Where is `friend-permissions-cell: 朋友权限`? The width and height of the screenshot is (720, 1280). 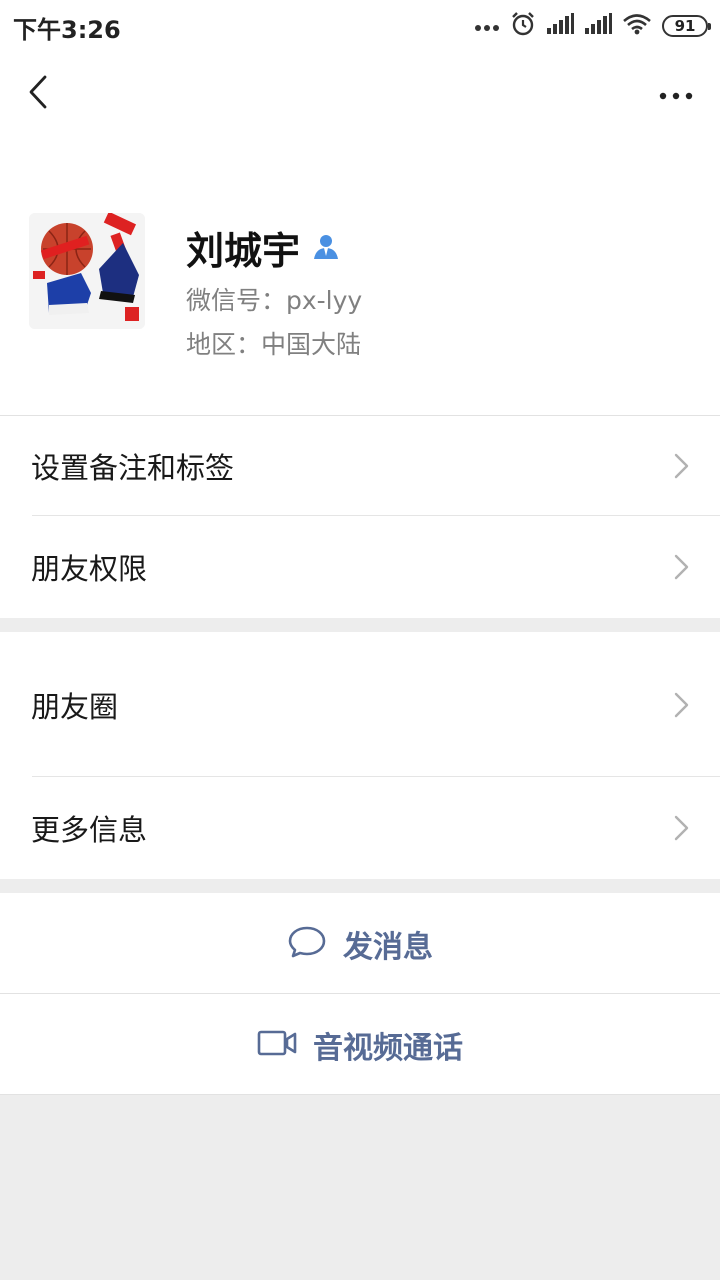
friend-permissions-cell: 朋友权限 is located at coordinates (360, 567).